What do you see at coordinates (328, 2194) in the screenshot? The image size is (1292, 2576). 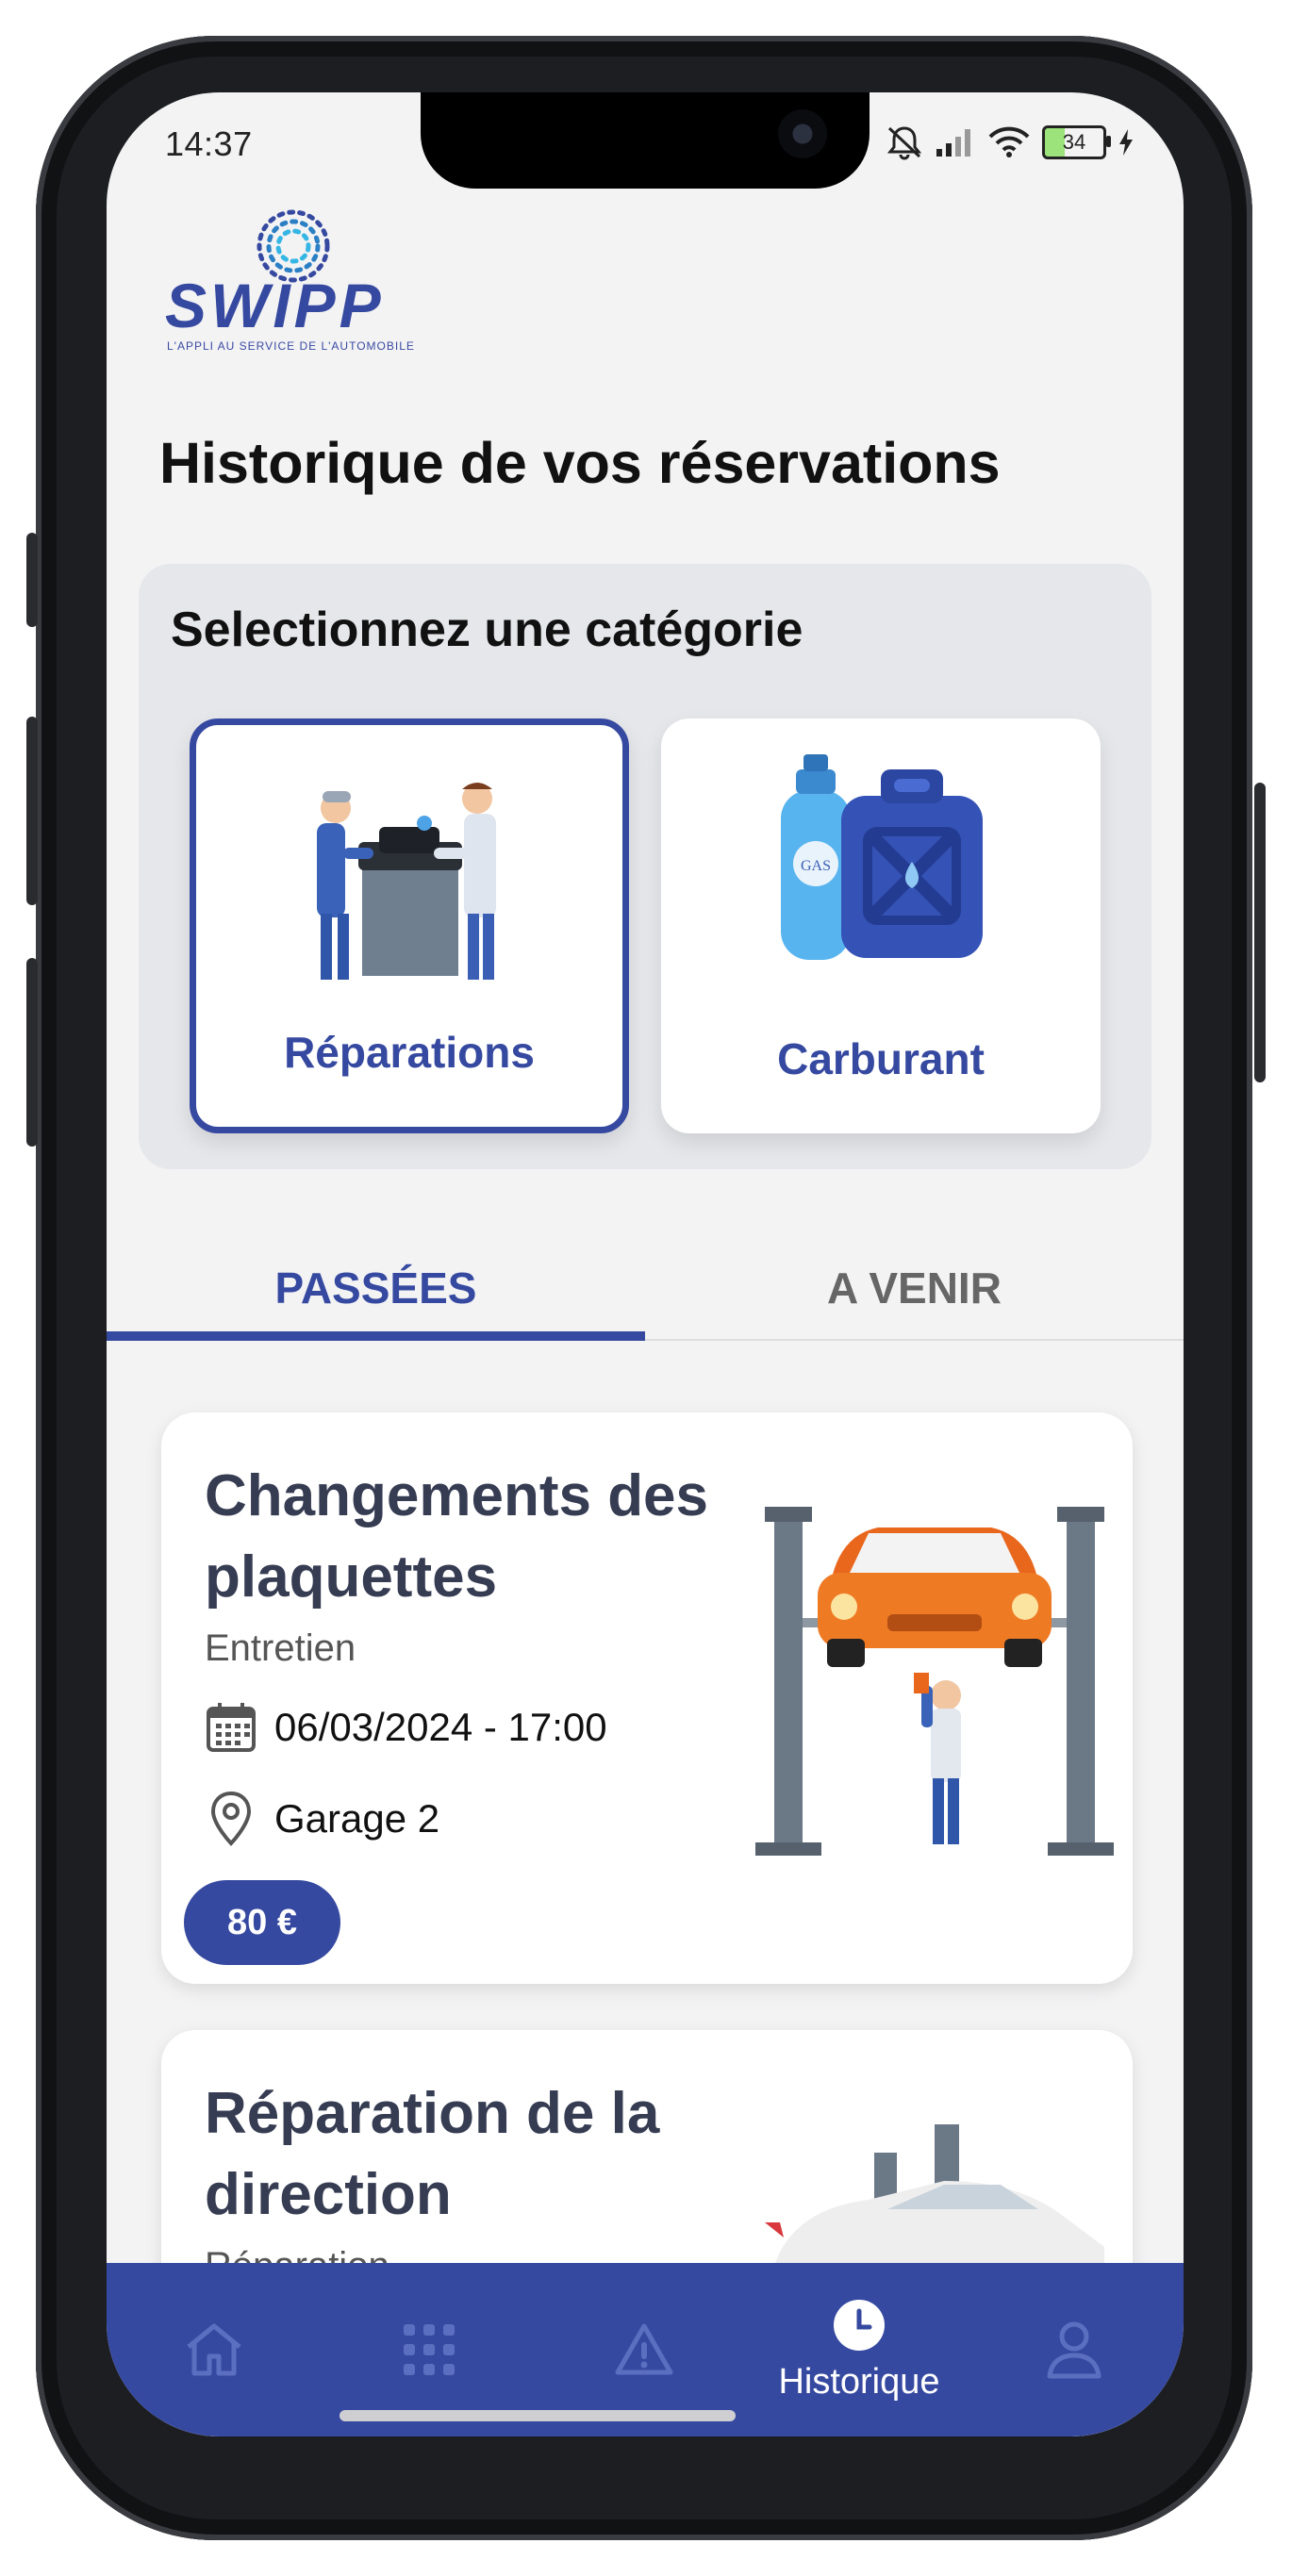 I see `reservation-title-line2: direction` at bounding box center [328, 2194].